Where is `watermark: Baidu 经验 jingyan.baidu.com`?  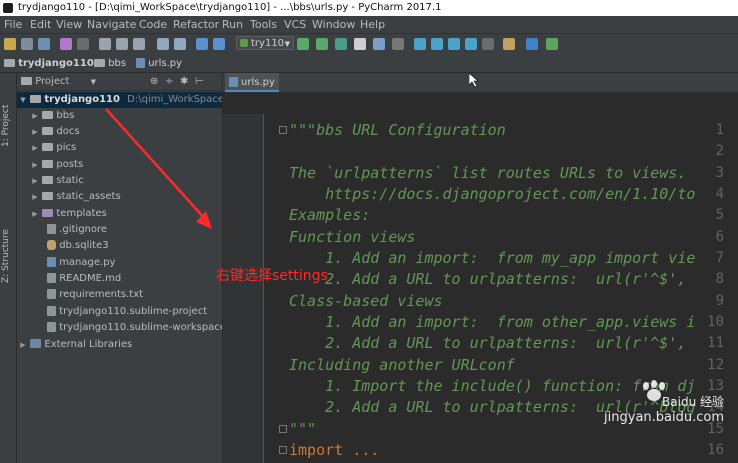
watermark: Baidu 经验 jingyan.baidu.com is located at coordinates (664, 409).